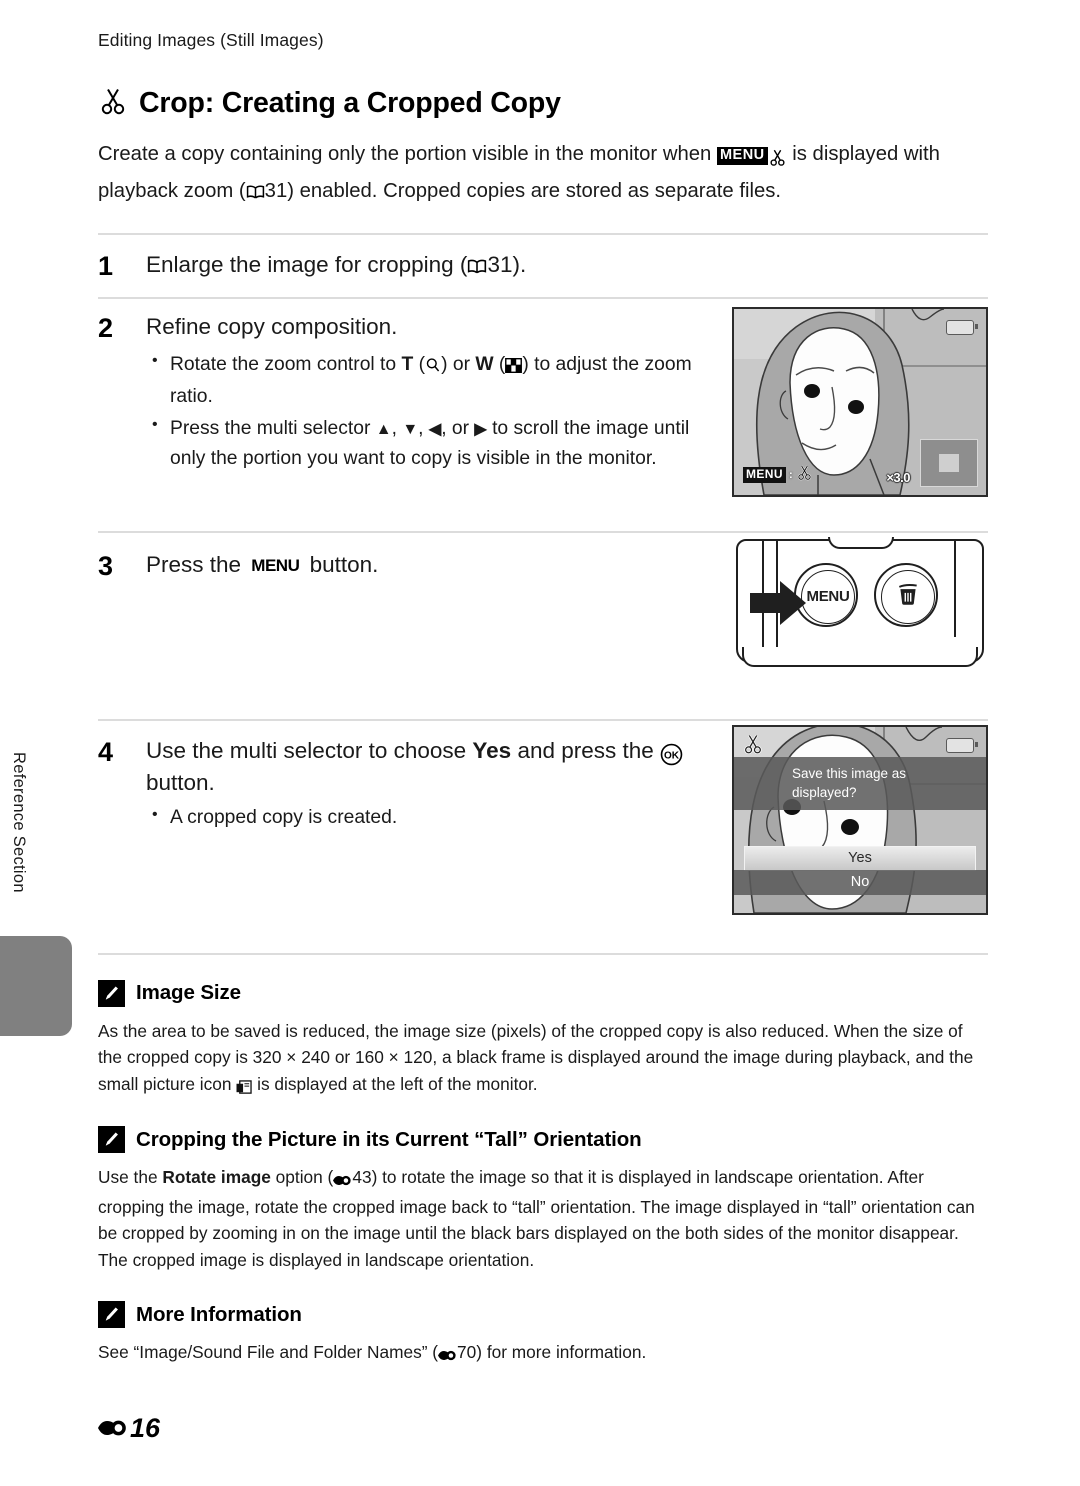 The image size is (1080, 1486). I want to click on delete-button, so click(906, 594).